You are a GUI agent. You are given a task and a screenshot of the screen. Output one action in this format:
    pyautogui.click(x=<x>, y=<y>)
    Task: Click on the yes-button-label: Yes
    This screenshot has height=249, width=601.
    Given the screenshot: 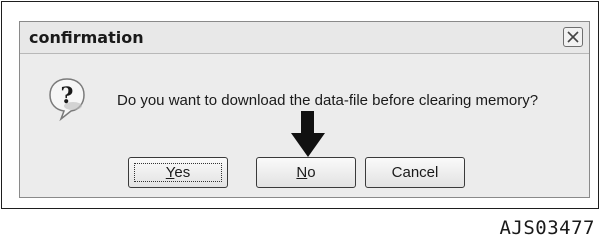 What is the action you would take?
    pyautogui.click(x=178, y=172)
    